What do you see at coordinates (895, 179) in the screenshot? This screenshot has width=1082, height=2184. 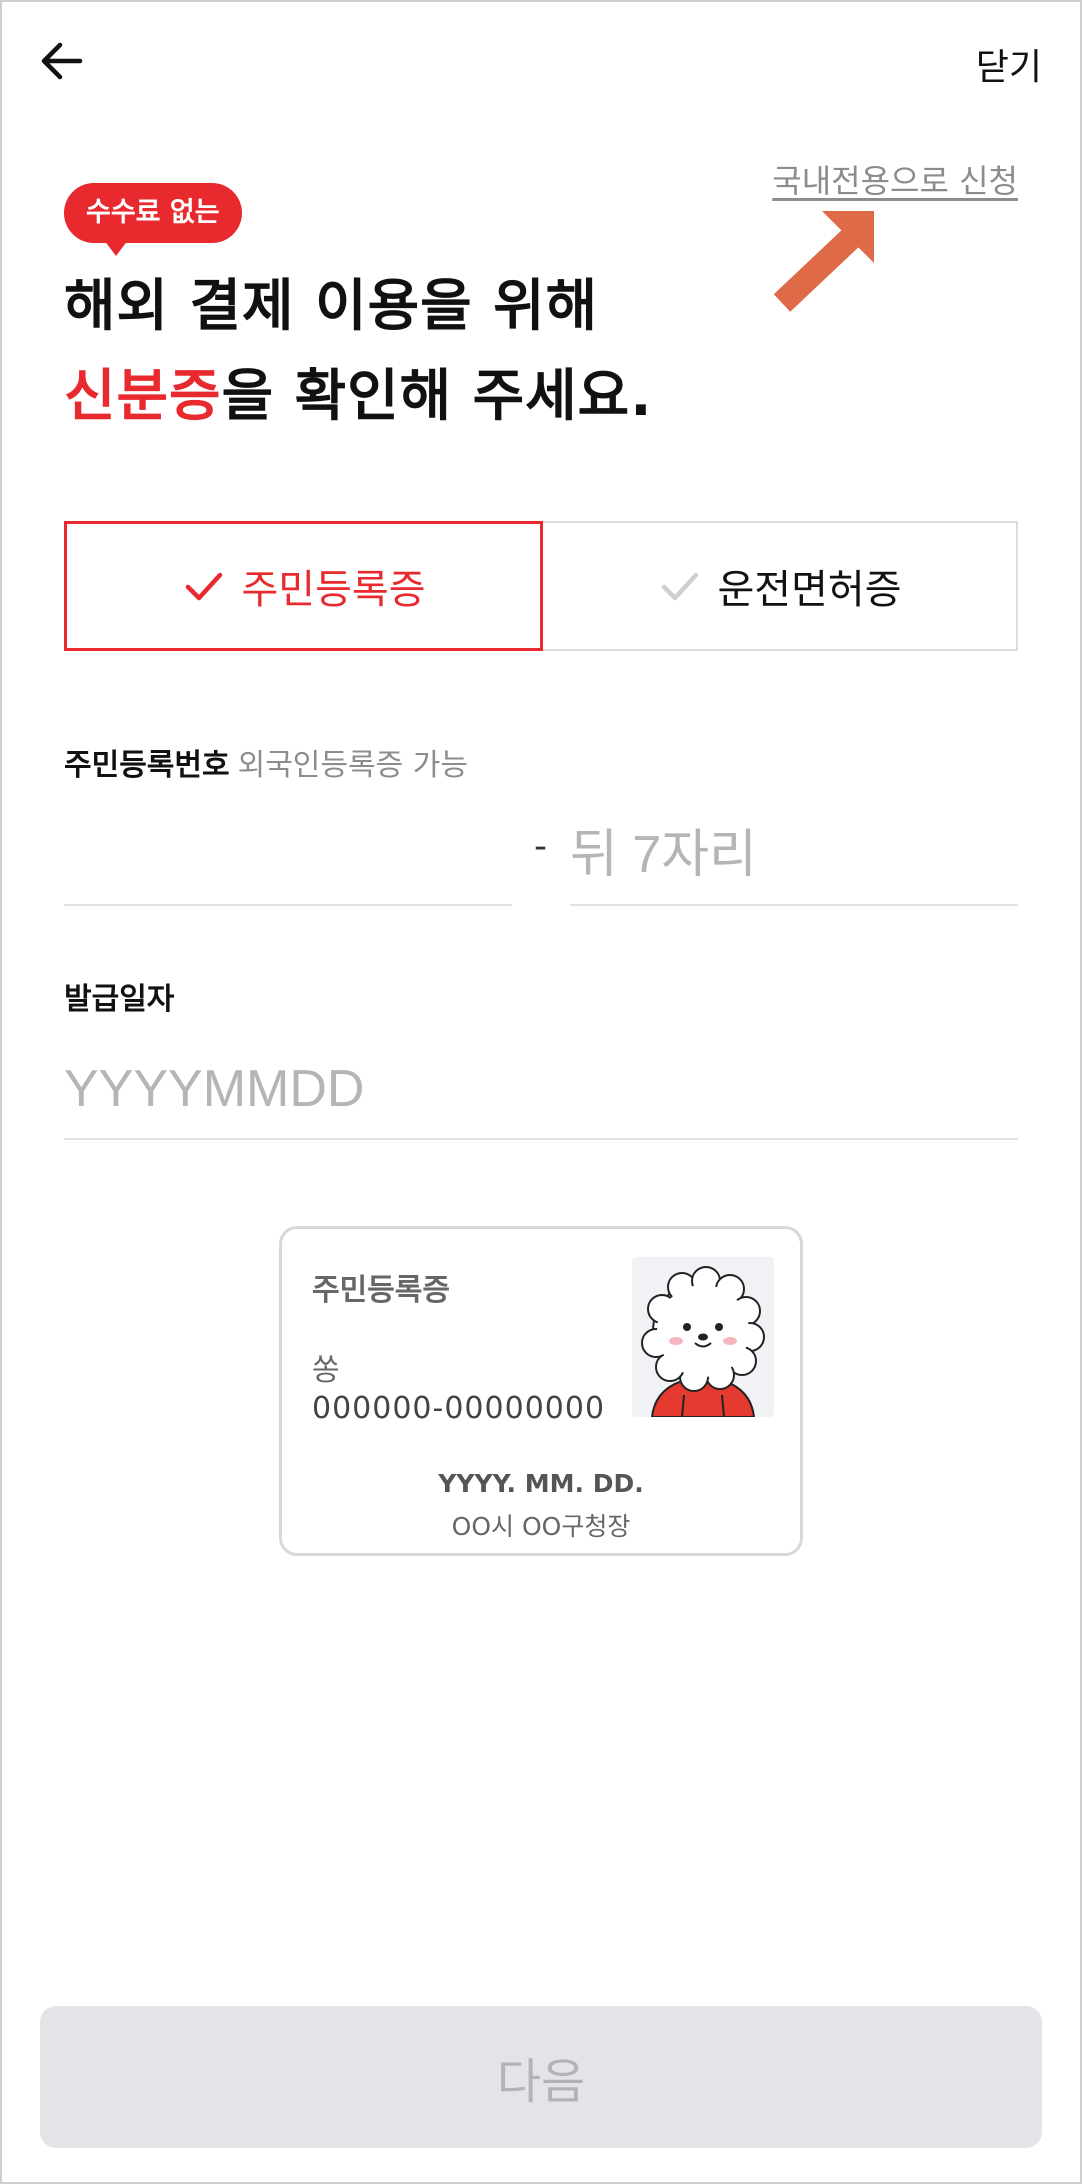 I see `domestic-only-link: 국내전용으로 신청` at bounding box center [895, 179].